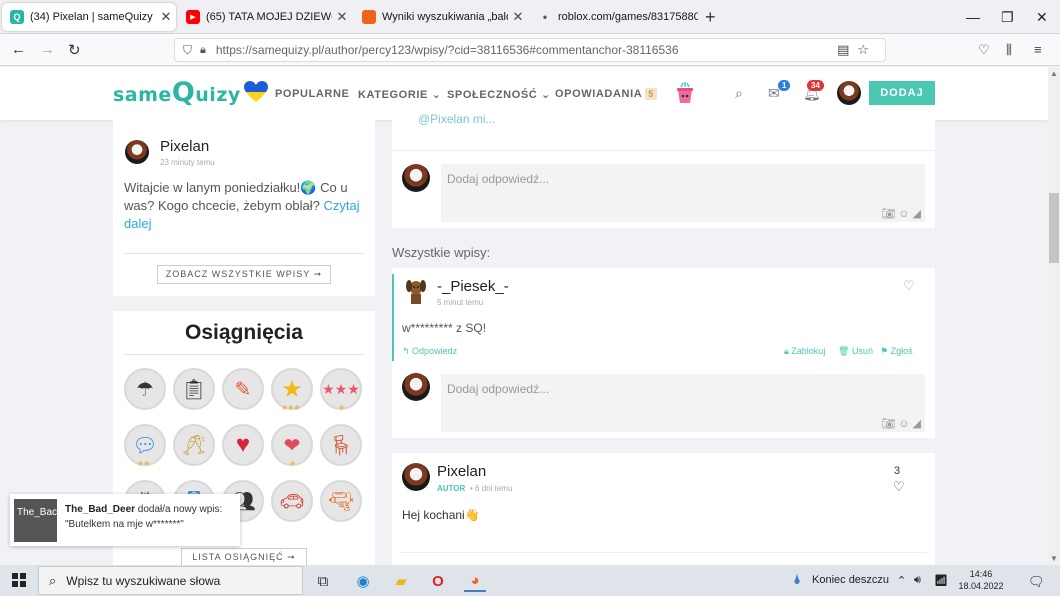 The width and height of the screenshot is (1060, 596). I want to click on volume-icon: 🔊︎, so click(917, 580).